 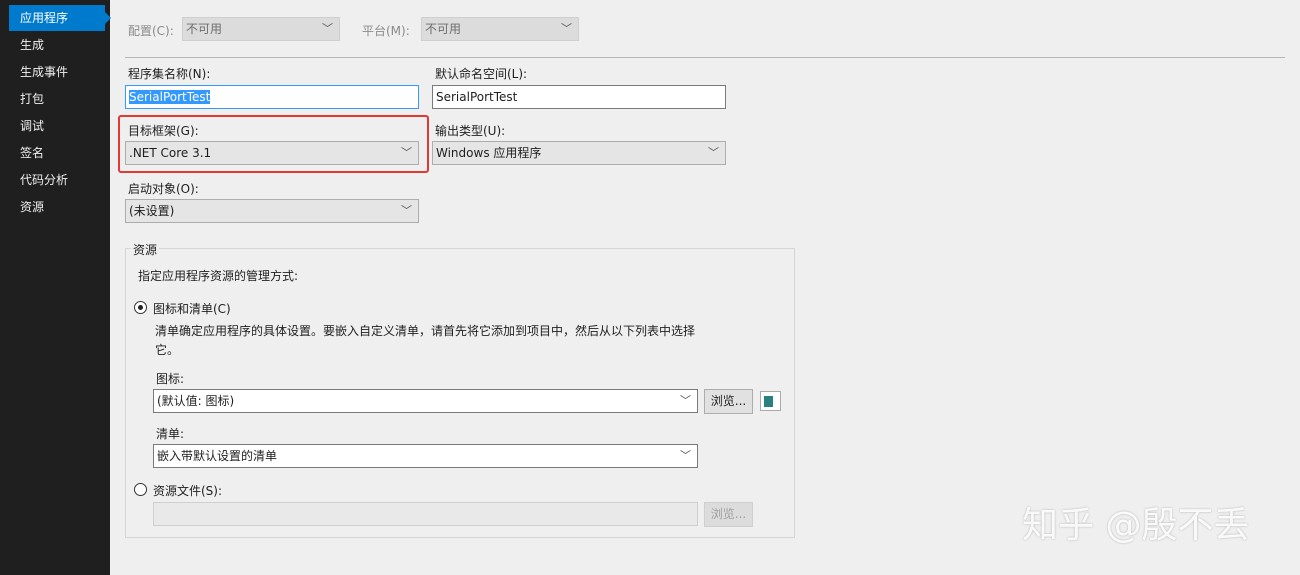 I want to click on manifest-label: 清单:, so click(x=170, y=434).